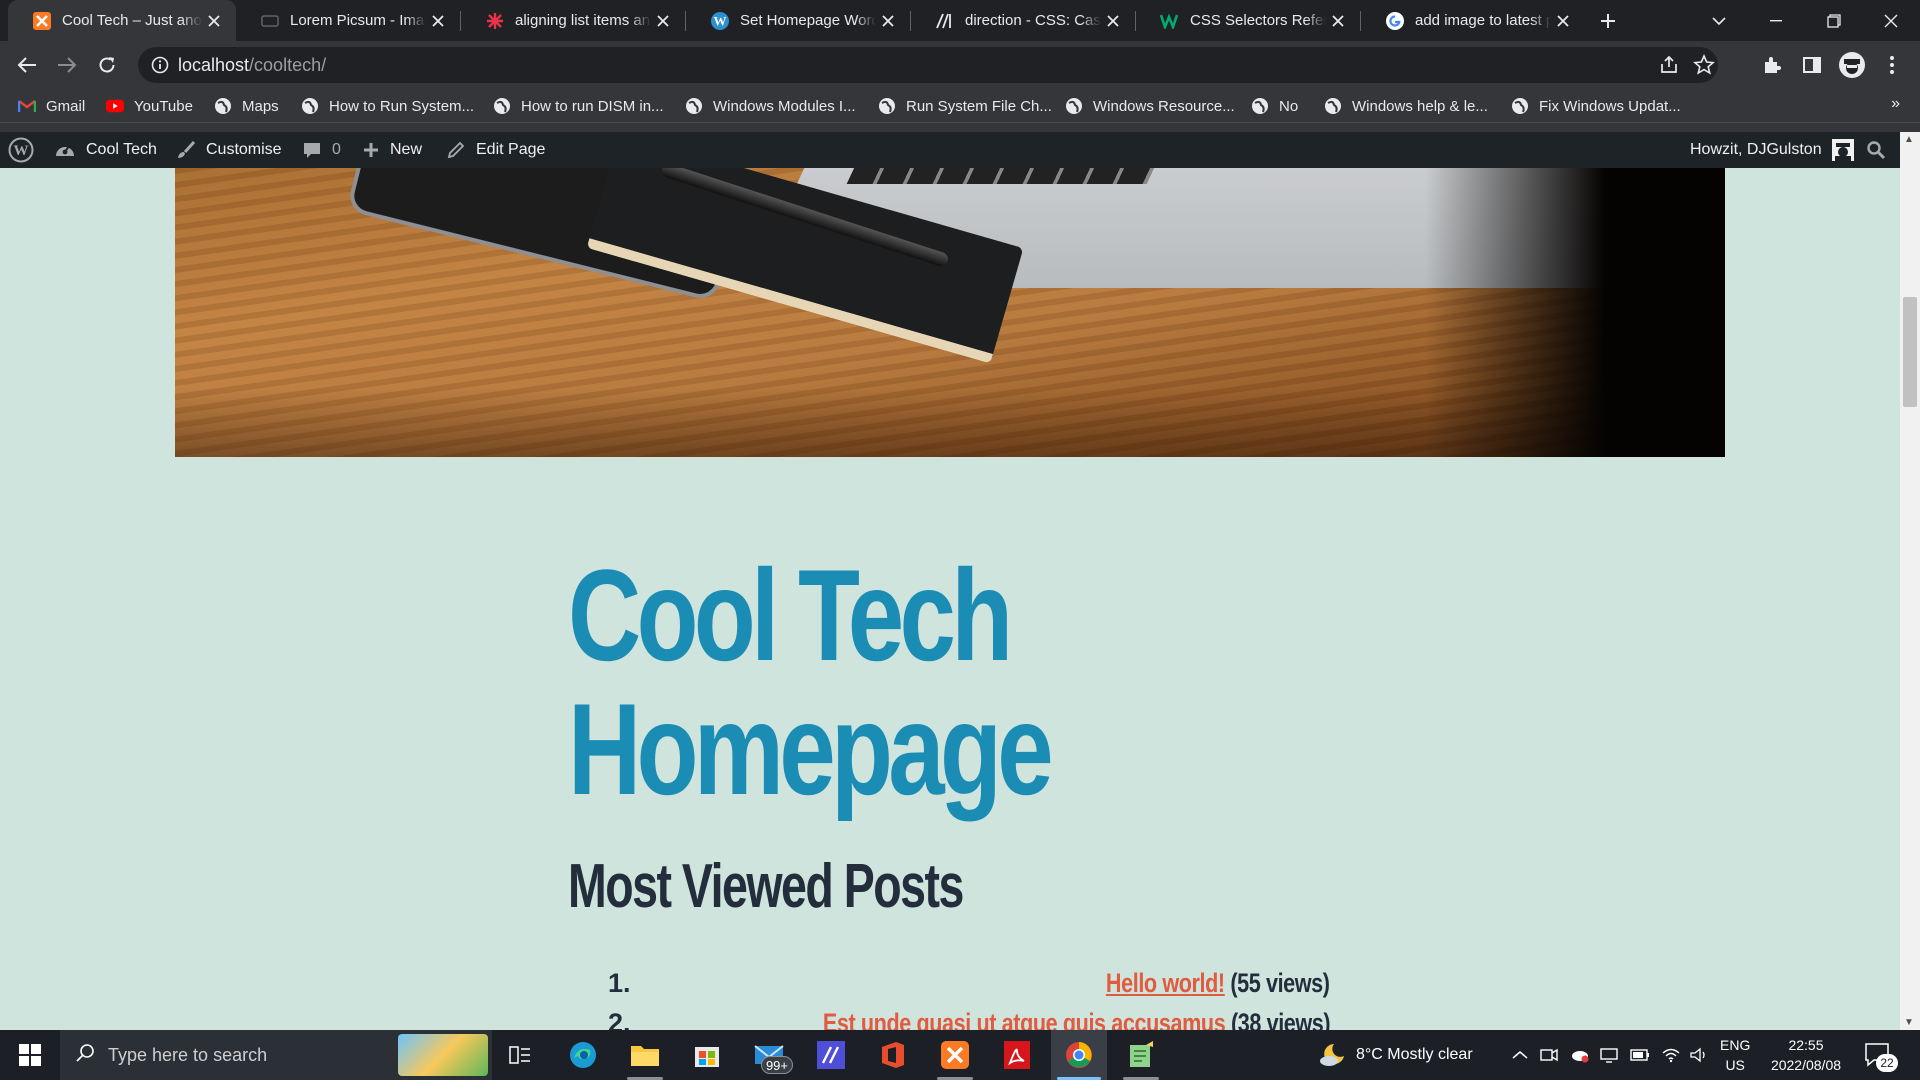 The image size is (1920, 1080). Describe the element at coordinates (26, 150) in the screenshot. I see `wp-logo-menu: W` at that location.